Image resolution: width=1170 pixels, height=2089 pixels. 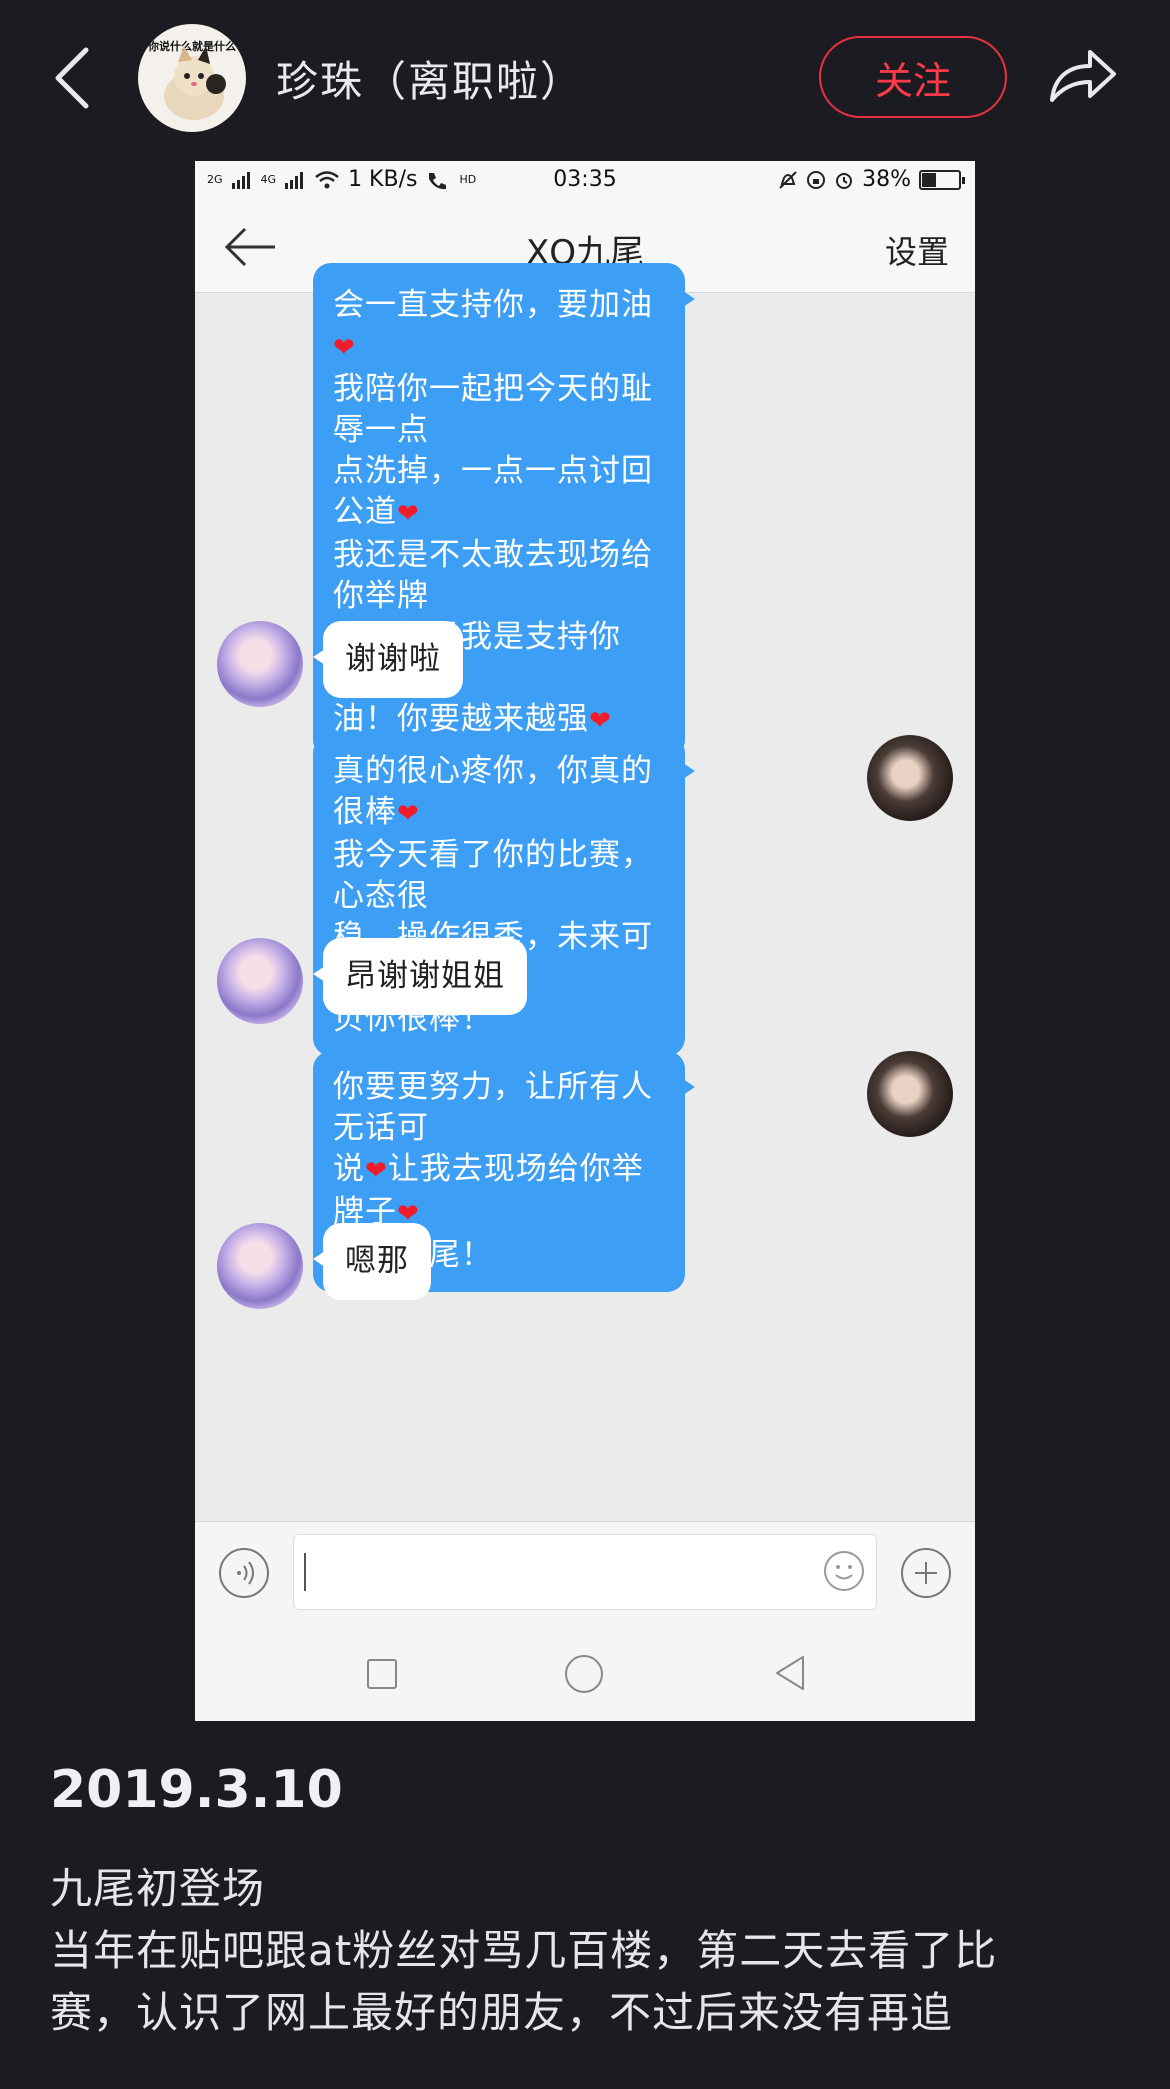 What do you see at coordinates (493, 575) in the screenshot?
I see `message-line: 我还是不太敢去现场给你举牌` at bounding box center [493, 575].